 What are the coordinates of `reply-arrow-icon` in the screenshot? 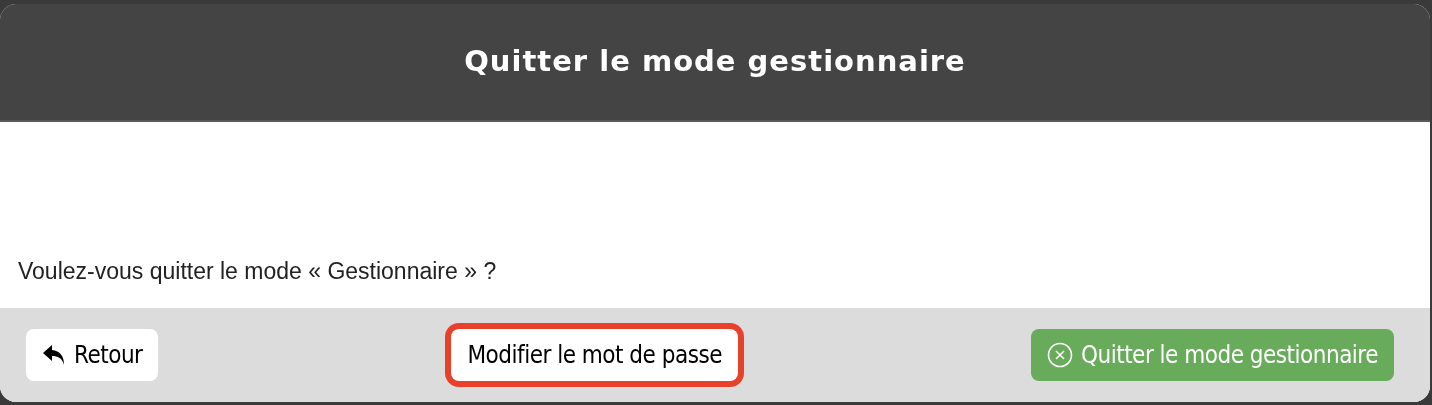 It's located at (54, 355).